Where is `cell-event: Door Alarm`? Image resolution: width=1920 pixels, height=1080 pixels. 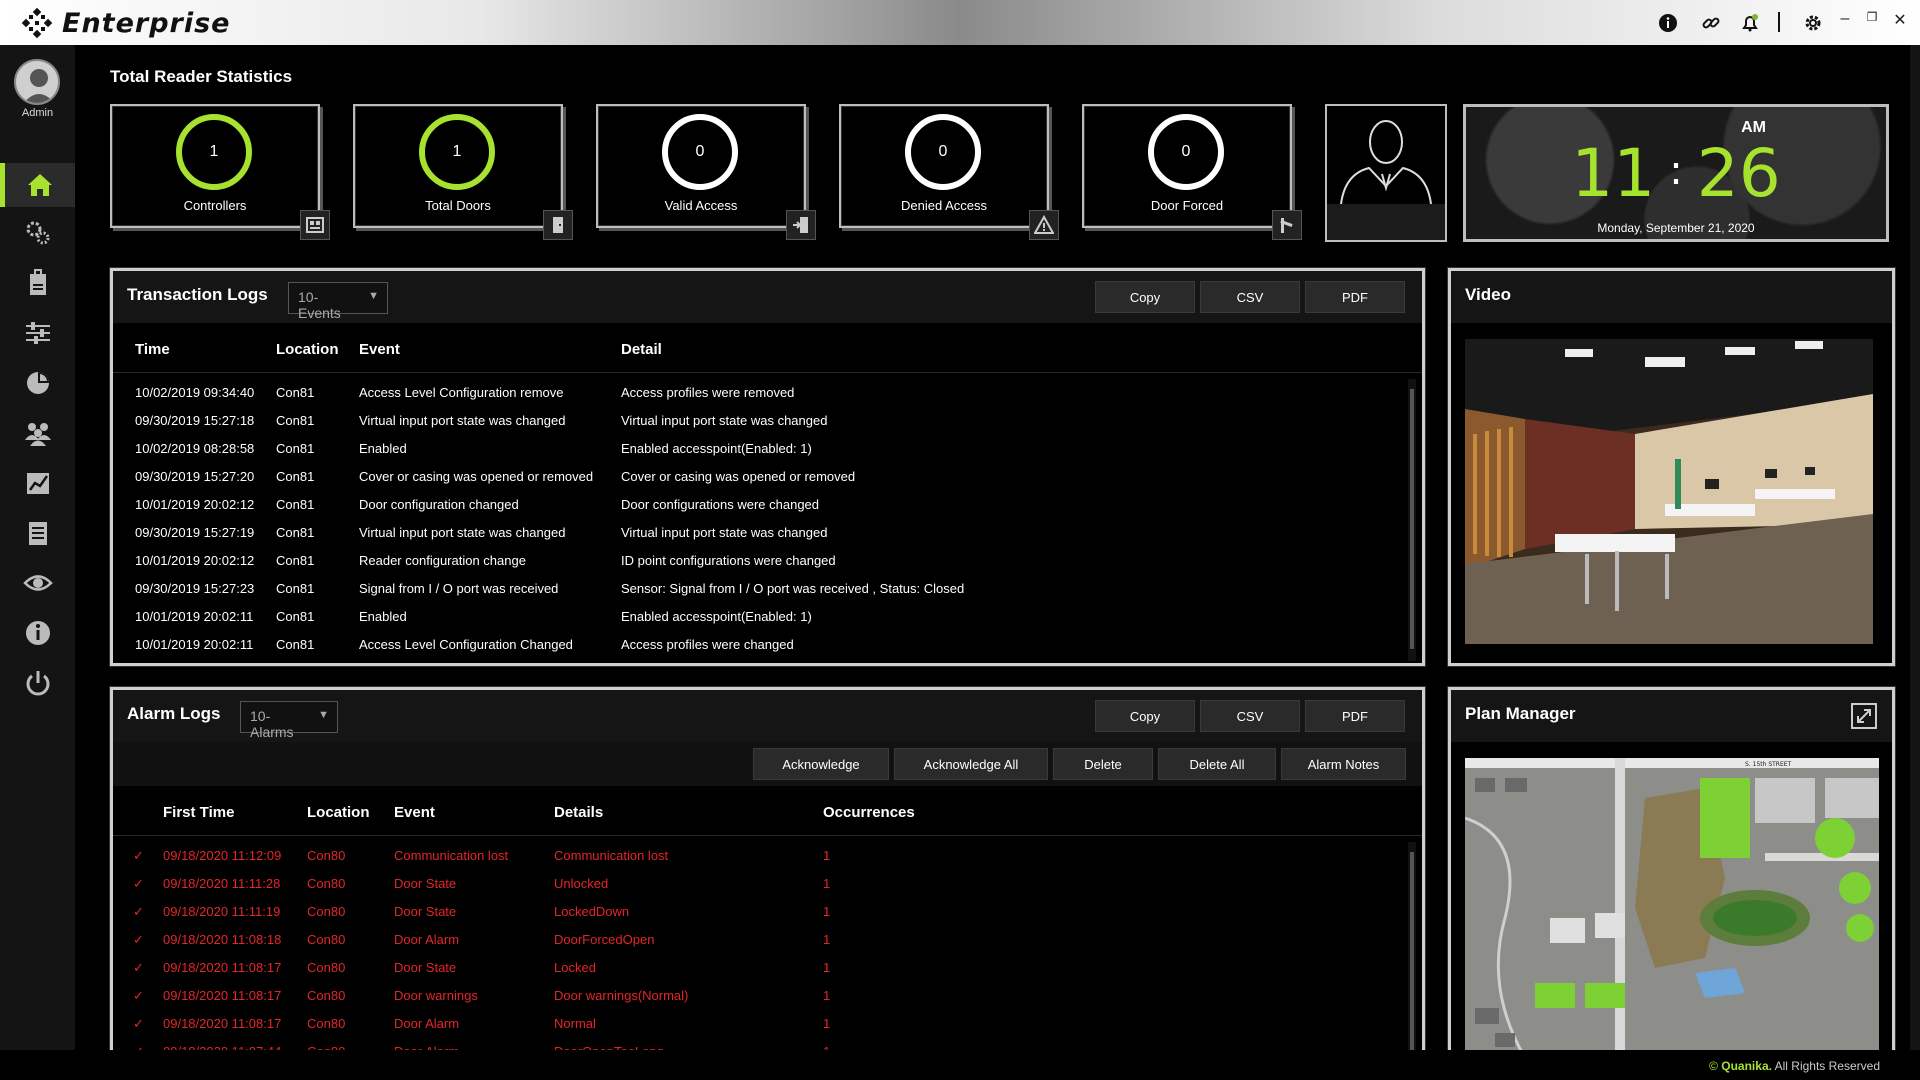
cell-event: Door Alarm is located at coordinates (427, 1023).